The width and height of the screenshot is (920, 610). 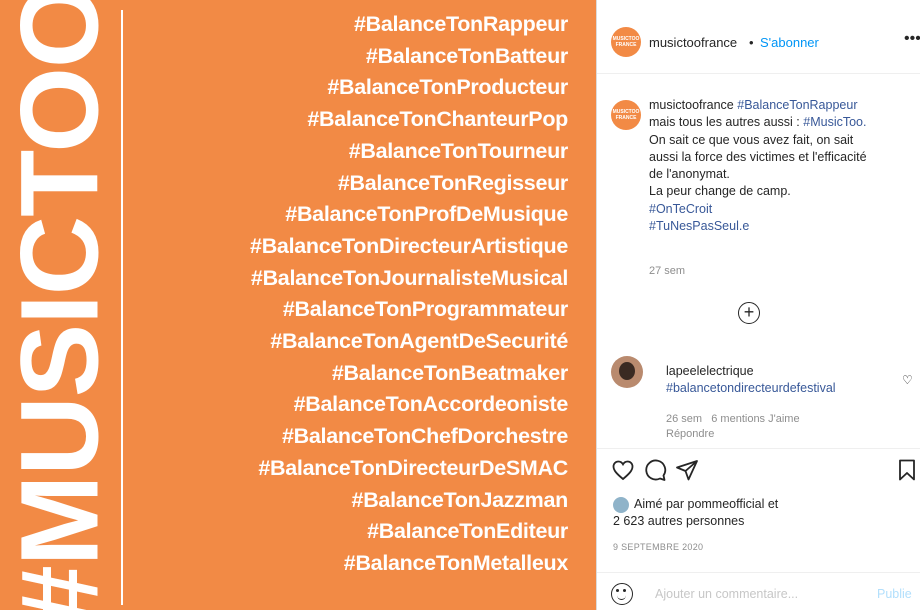 I want to click on comment-input, so click(x=750, y=594).